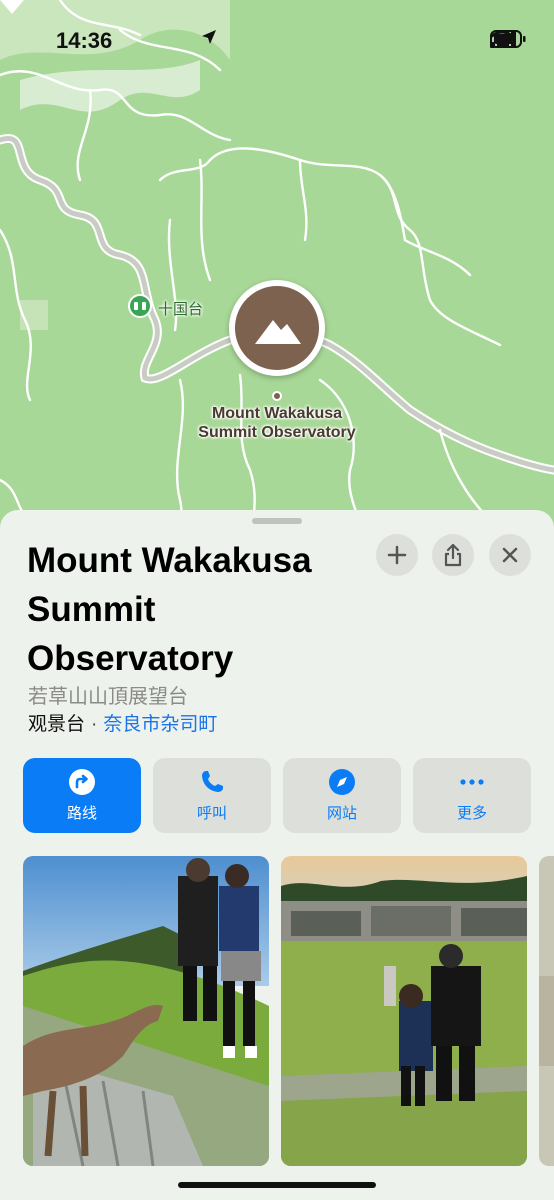 The width and height of the screenshot is (554, 1200). What do you see at coordinates (84, 40) in the screenshot?
I see `status-time: 14:36` at bounding box center [84, 40].